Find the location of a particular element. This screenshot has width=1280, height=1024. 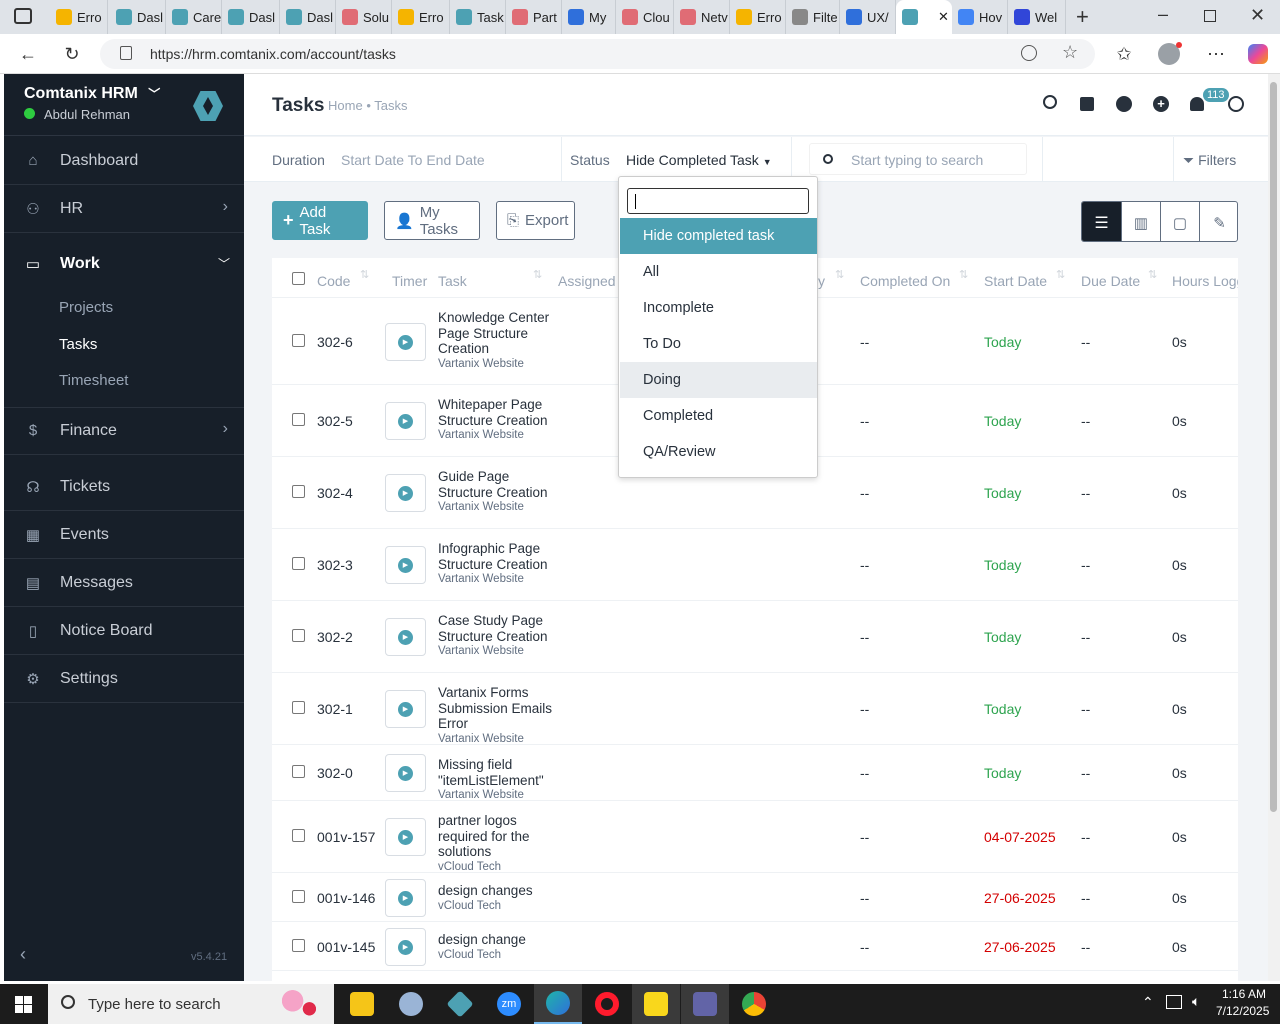

sidebar-subitem-tasks: Tasks is located at coordinates (78, 344).